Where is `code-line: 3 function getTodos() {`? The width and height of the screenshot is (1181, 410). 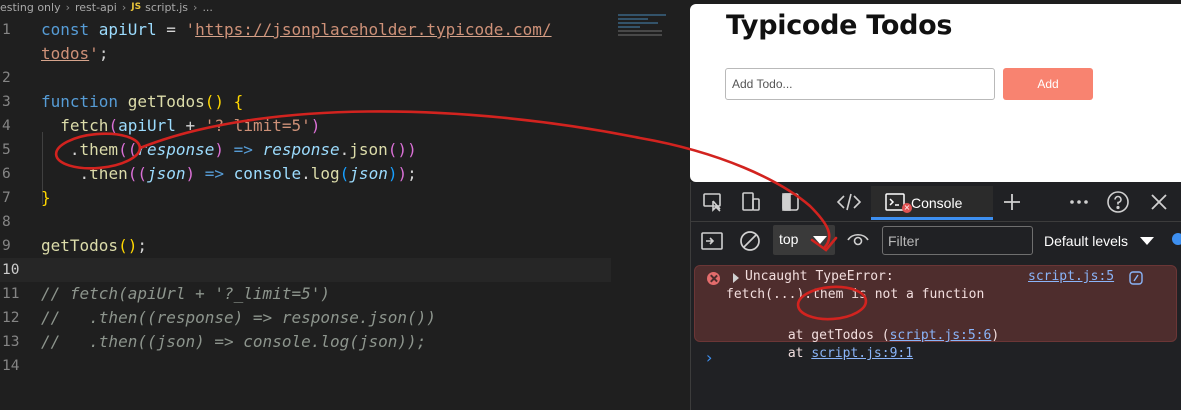 code-line: 3 function getTodos() { is located at coordinates (345, 102).